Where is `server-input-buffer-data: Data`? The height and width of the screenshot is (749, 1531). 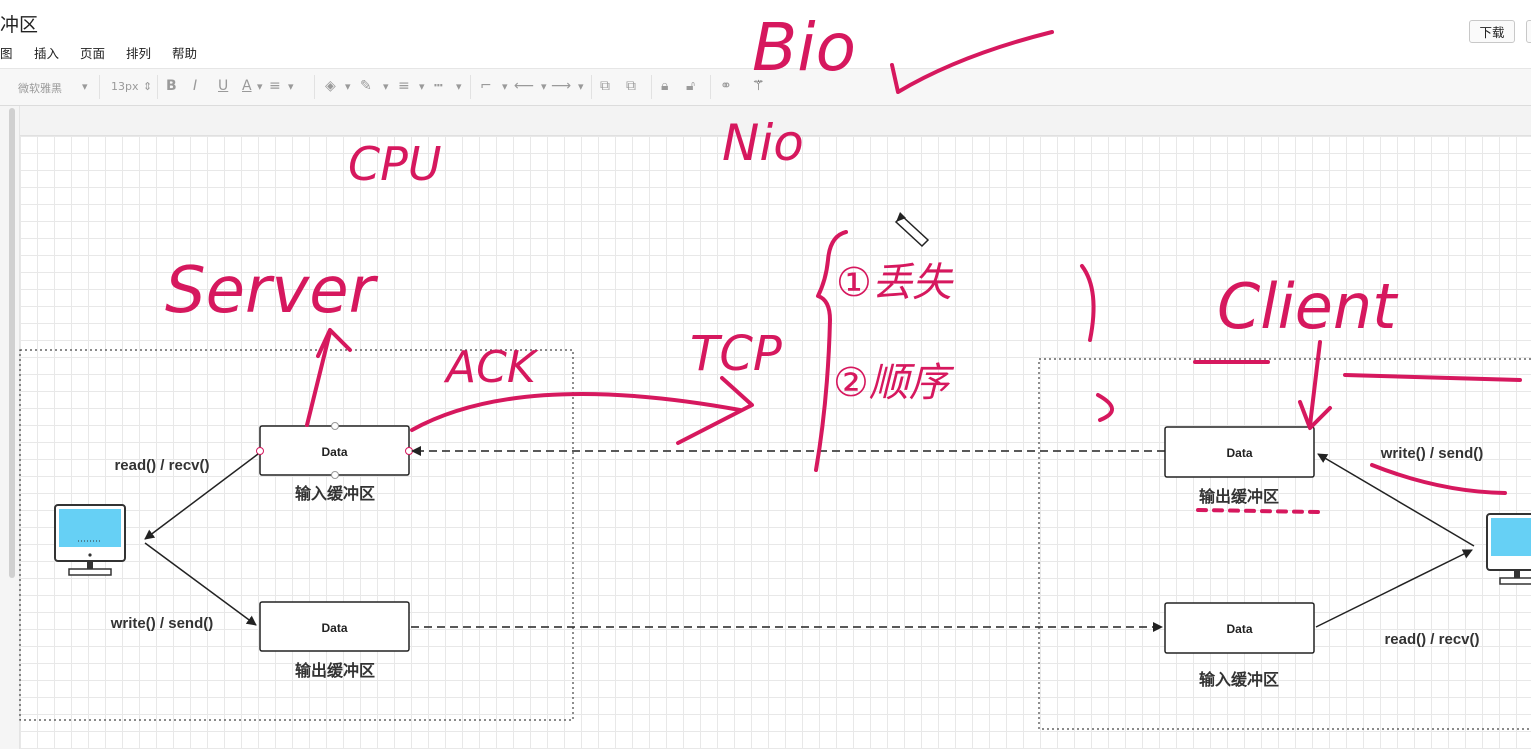 server-input-buffer-data: Data is located at coordinates (334, 452).